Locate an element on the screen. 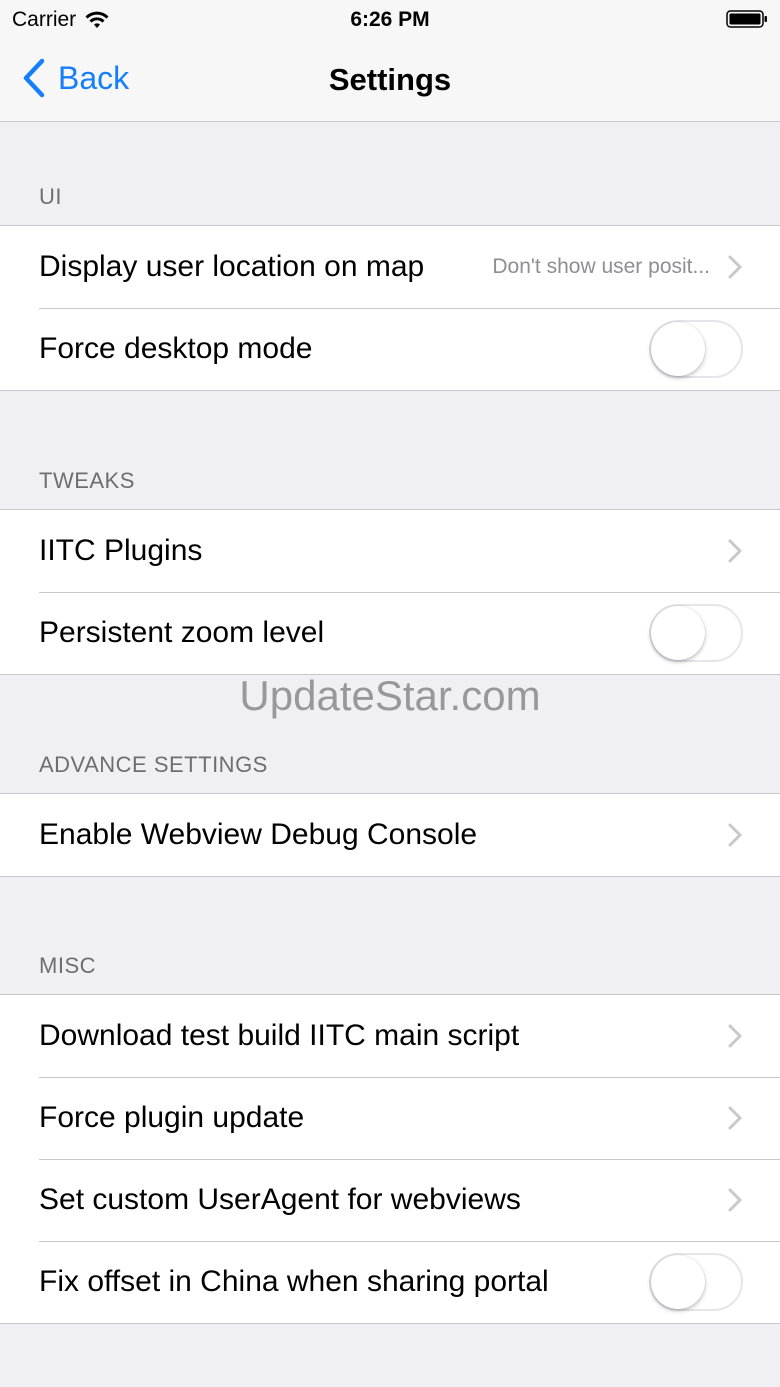 Image resolution: width=780 pixels, height=1387 pixels. battery-icon is located at coordinates (746, 19).